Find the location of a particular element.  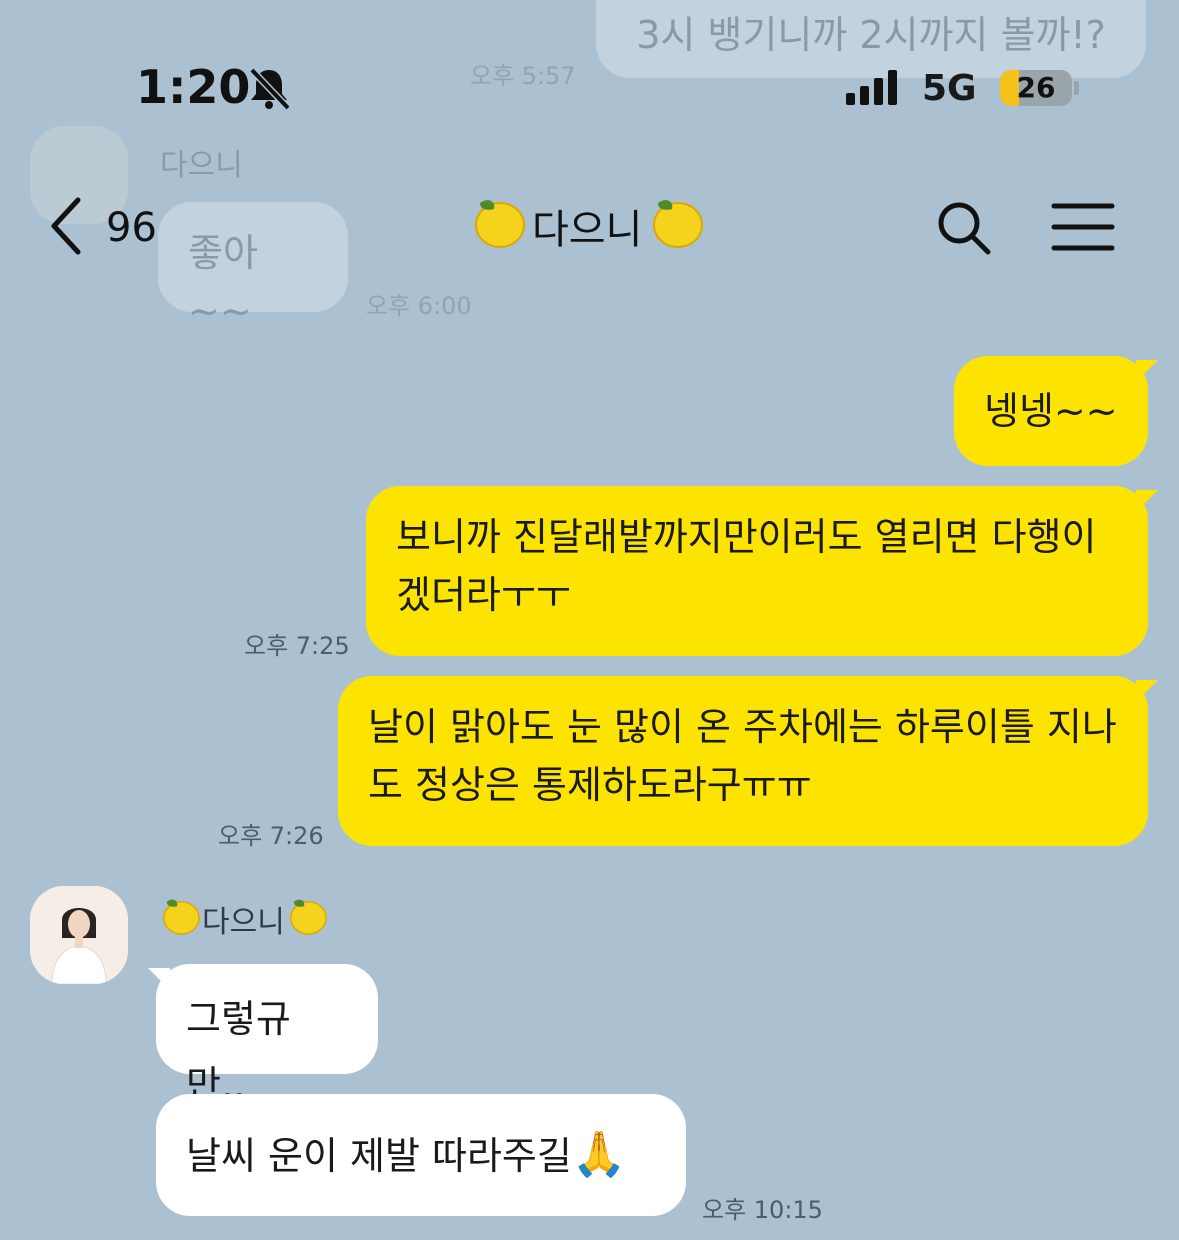

chat-title: 다으니 is located at coordinates (587, 226).